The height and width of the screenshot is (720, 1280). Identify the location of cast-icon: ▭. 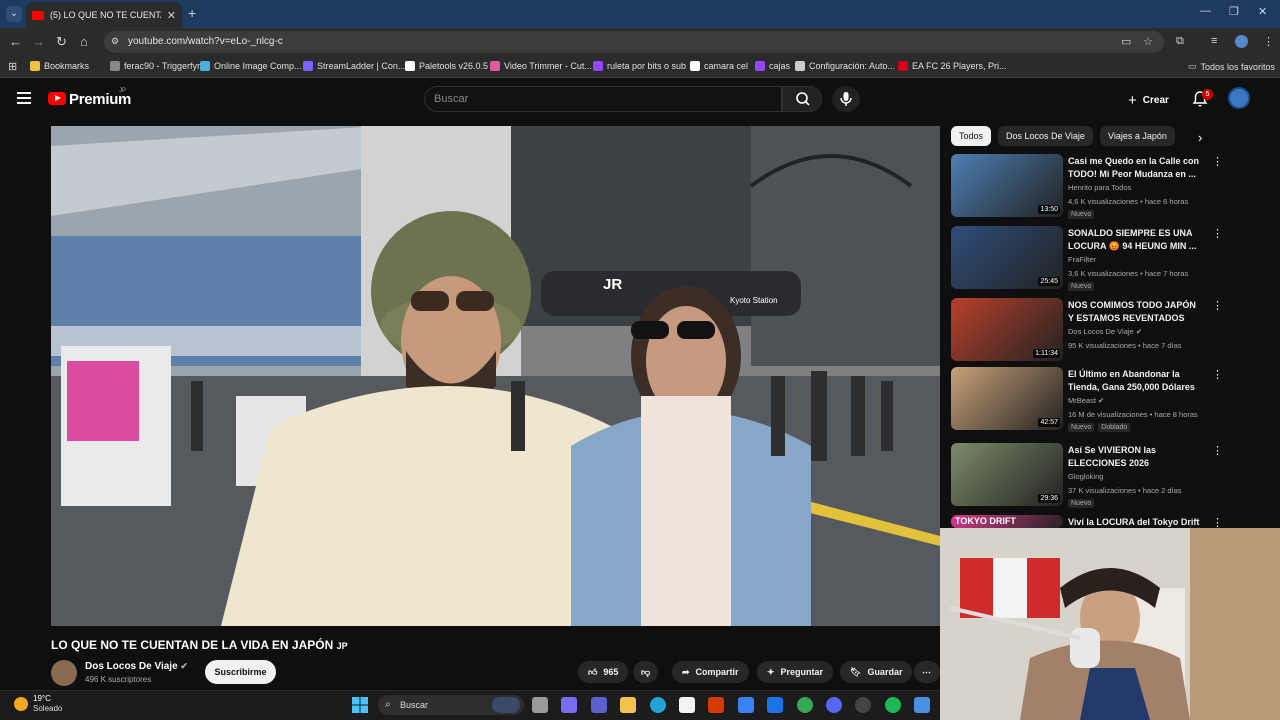
(1126, 41).